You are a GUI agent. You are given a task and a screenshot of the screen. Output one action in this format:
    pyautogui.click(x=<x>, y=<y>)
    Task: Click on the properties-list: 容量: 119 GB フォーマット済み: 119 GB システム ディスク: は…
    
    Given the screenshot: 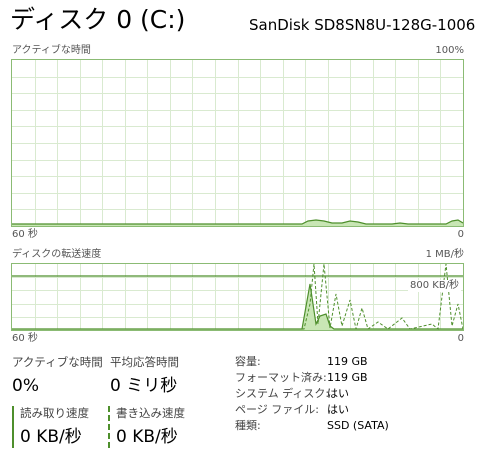 What is the action you would take?
    pyautogui.click(x=312, y=394)
    